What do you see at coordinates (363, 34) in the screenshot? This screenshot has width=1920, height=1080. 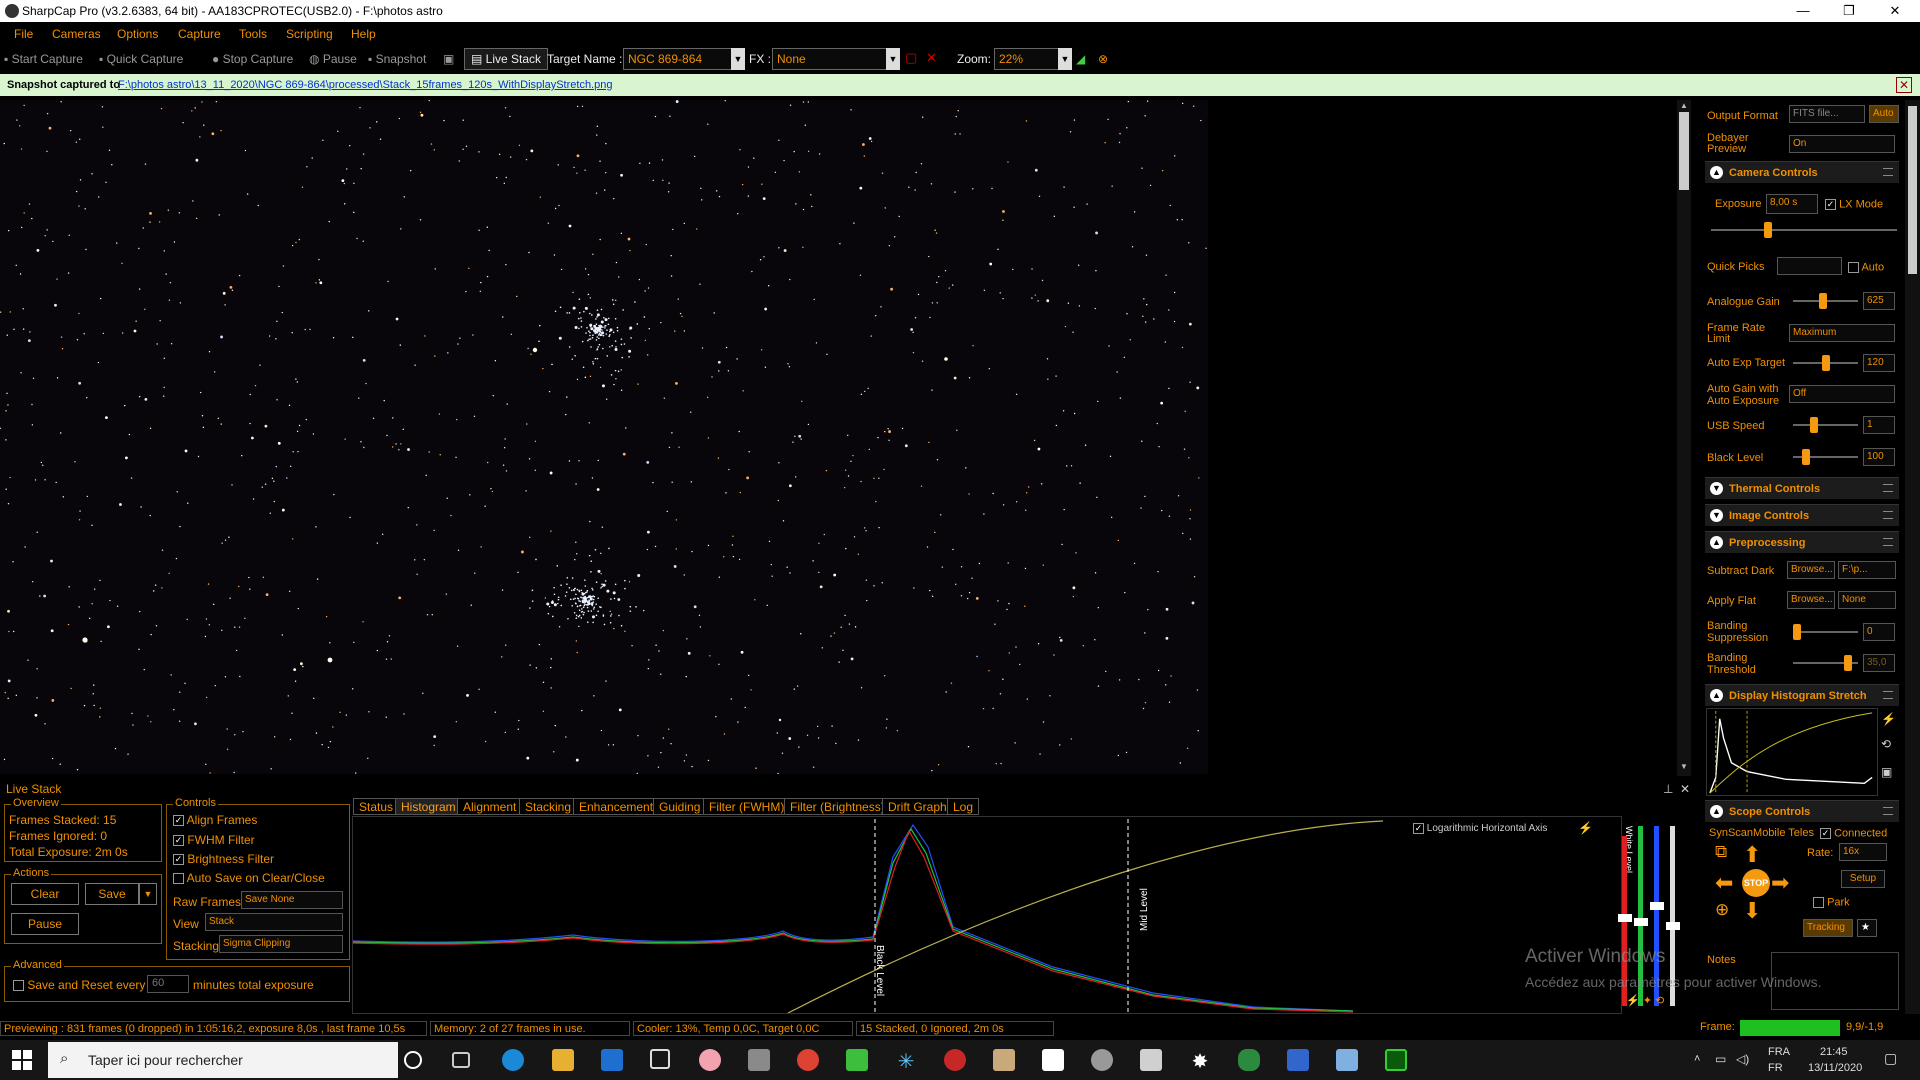 I see `menu-help: Help` at bounding box center [363, 34].